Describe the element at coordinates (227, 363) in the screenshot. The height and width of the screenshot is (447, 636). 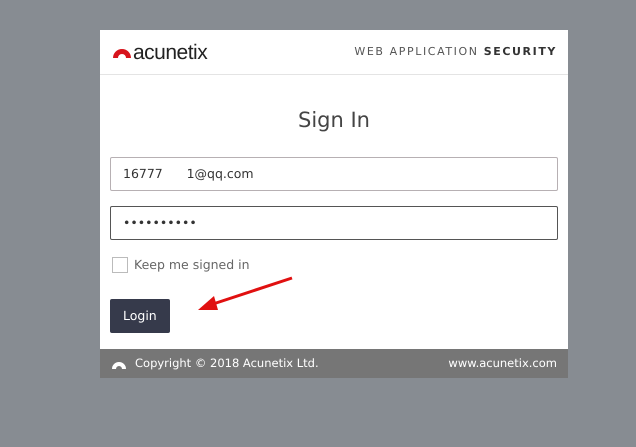
I see `copyright-text: Copyright © 2018 Acunetix Ltd.` at that location.